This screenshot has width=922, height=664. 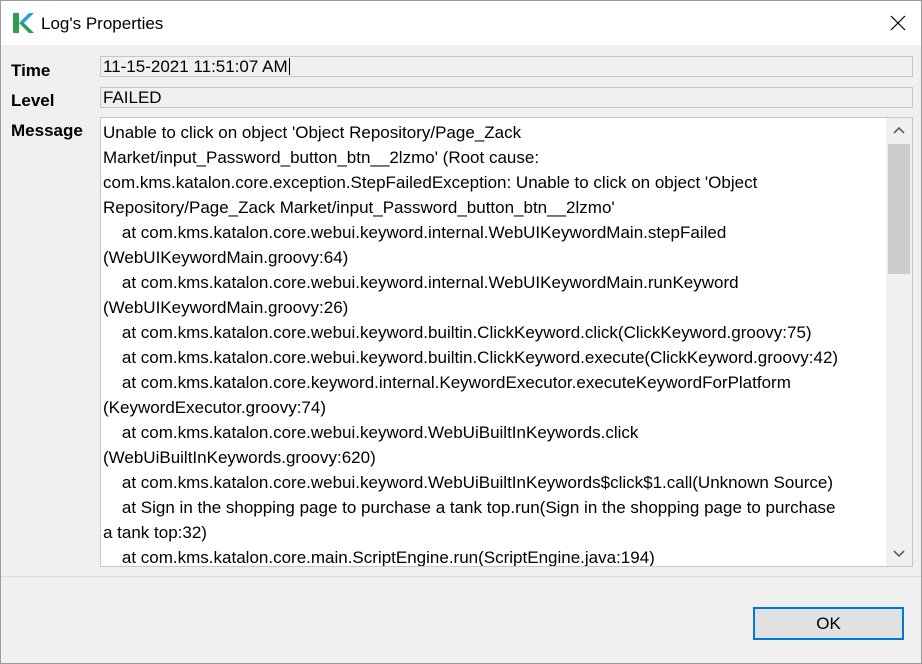 What do you see at coordinates (155, 532) in the screenshot?
I see `message-line: a tank top:32)` at bounding box center [155, 532].